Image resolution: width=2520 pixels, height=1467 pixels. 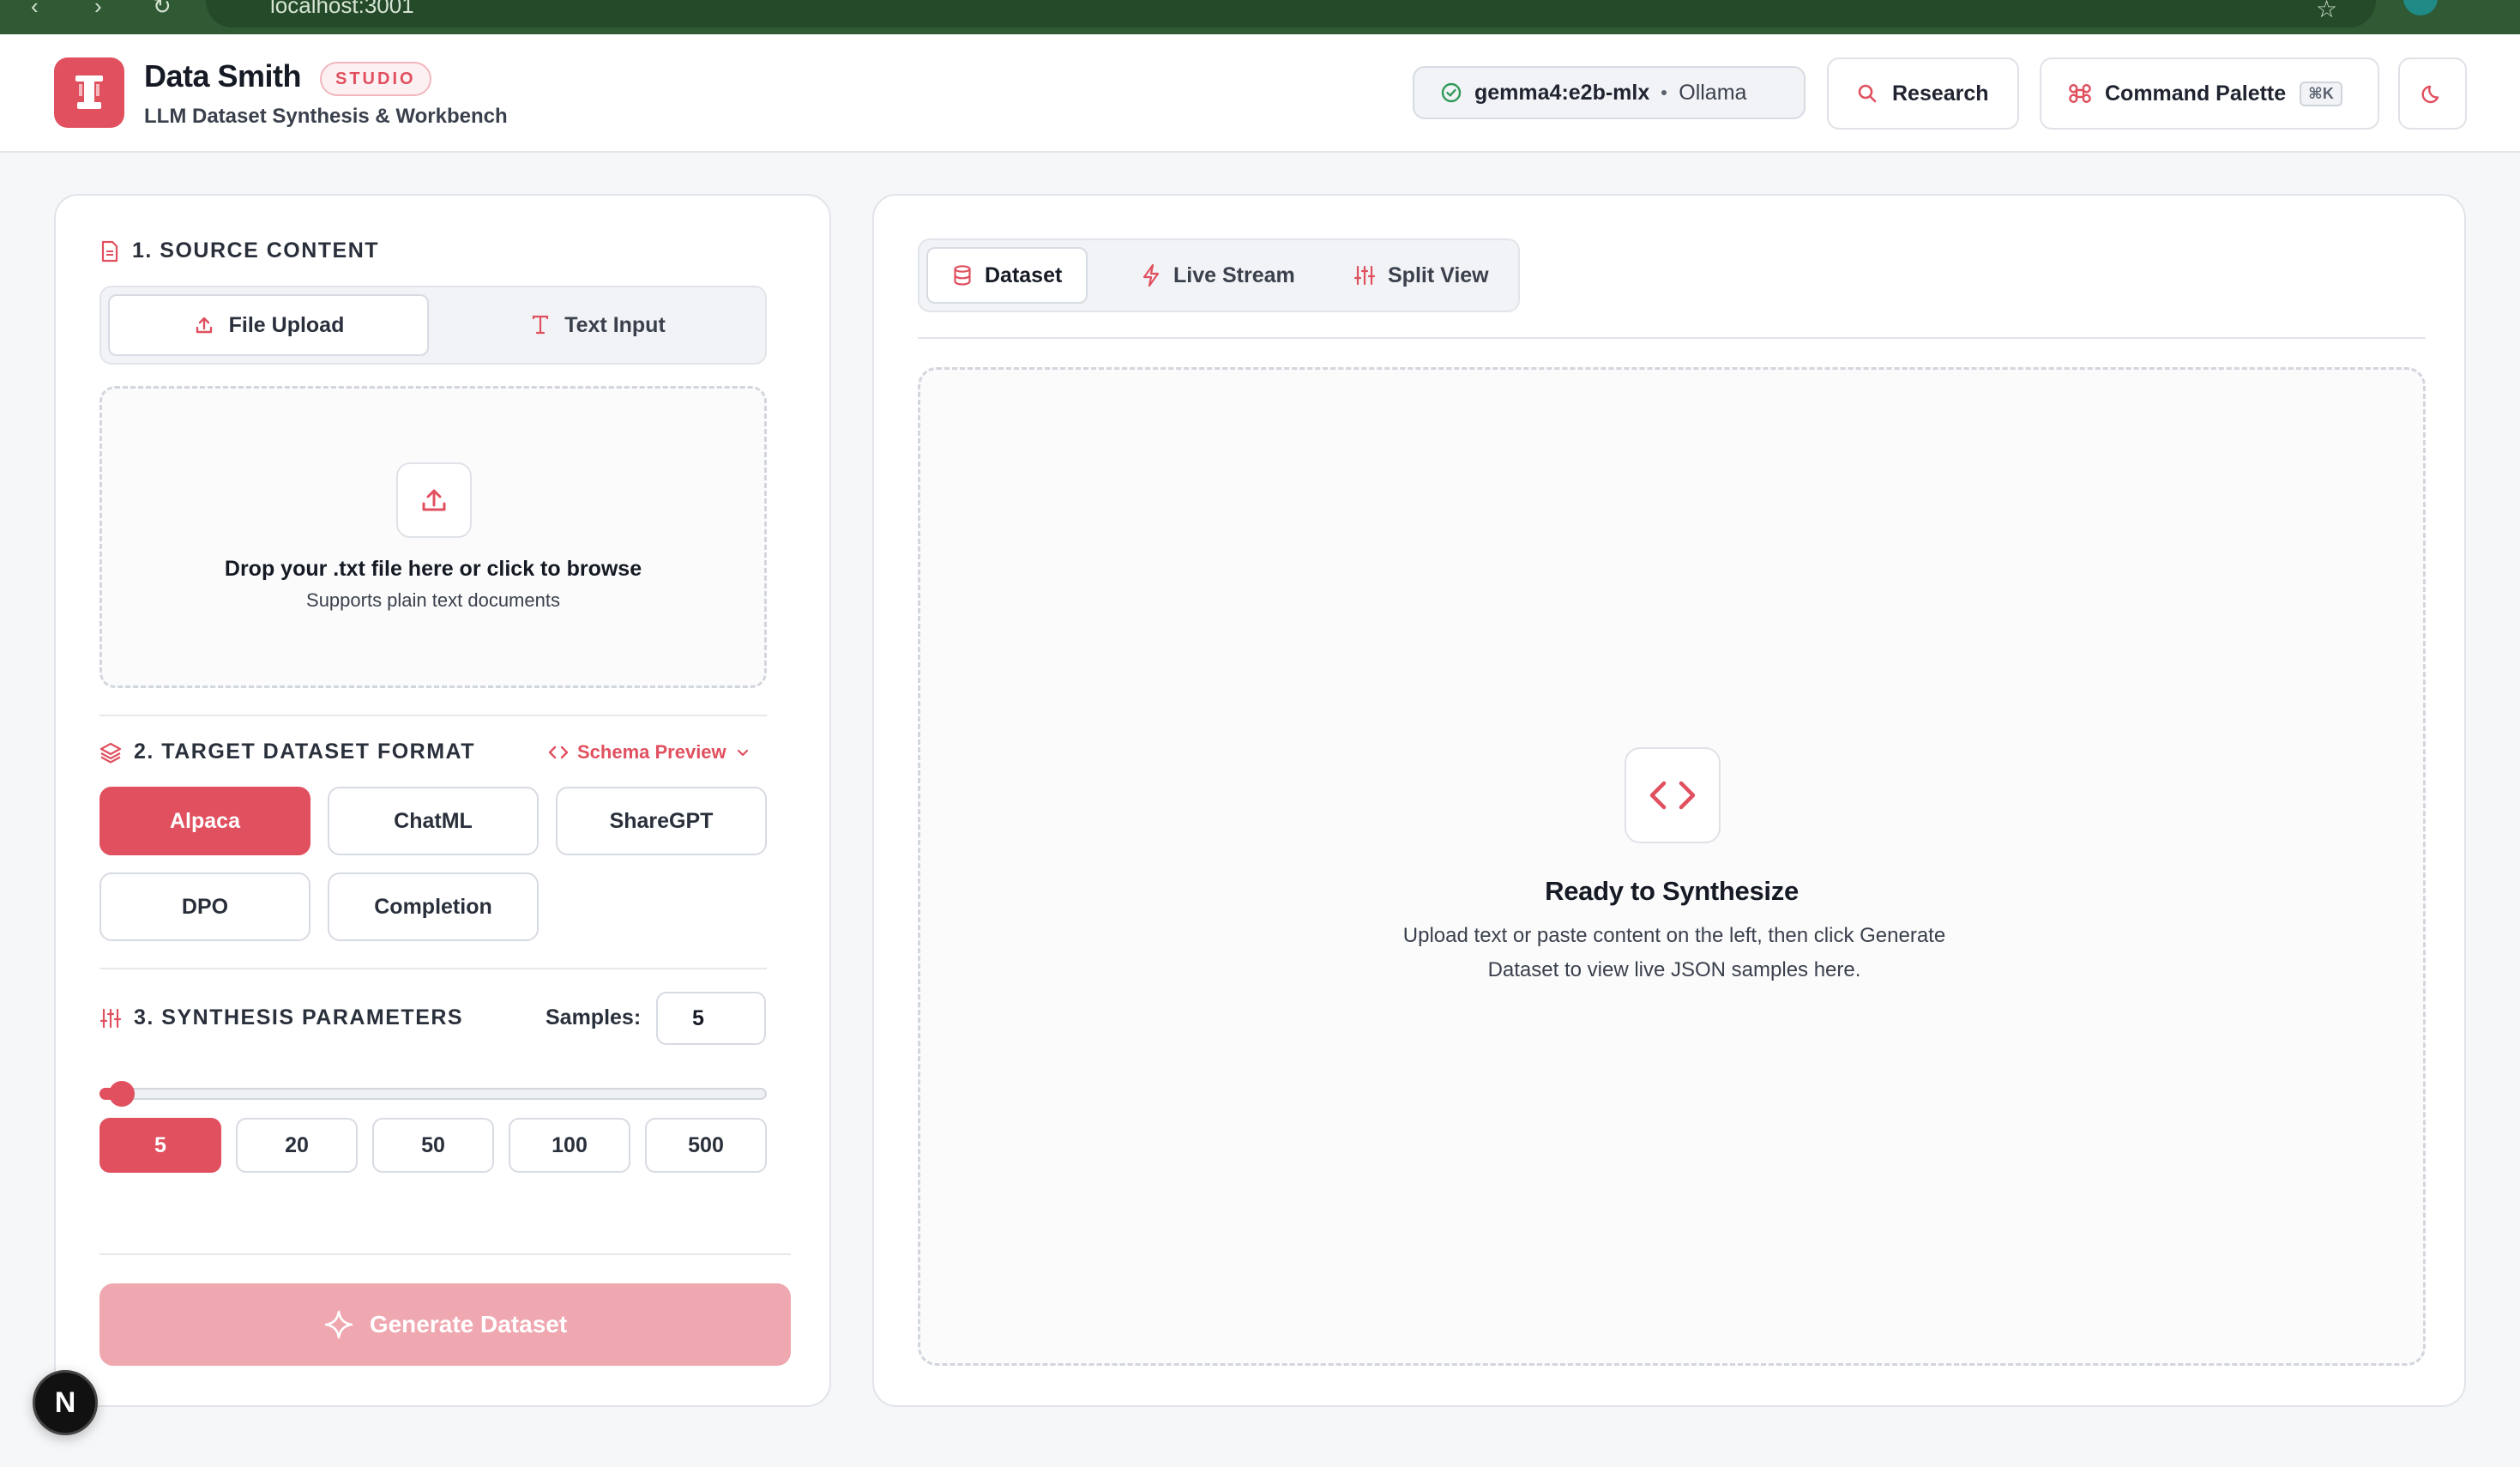 What do you see at coordinates (1024, 275) in the screenshot?
I see `tab-dataset-label: Dataset` at bounding box center [1024, 275].